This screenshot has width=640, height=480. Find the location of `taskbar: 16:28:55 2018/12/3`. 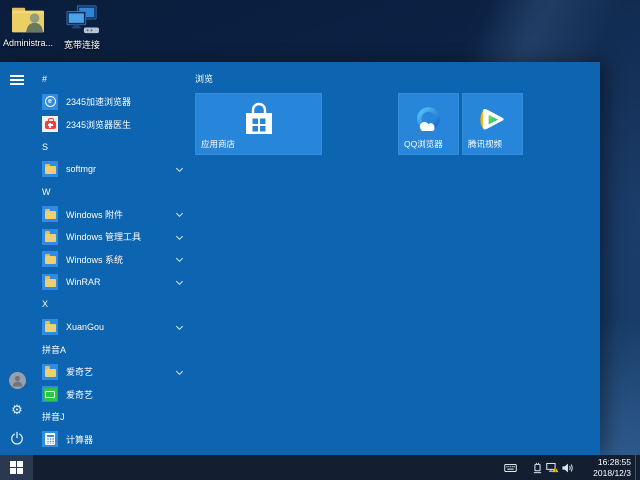

taskbar: 16:28:55 2018/12/3 is located at coordinates (320, 467).